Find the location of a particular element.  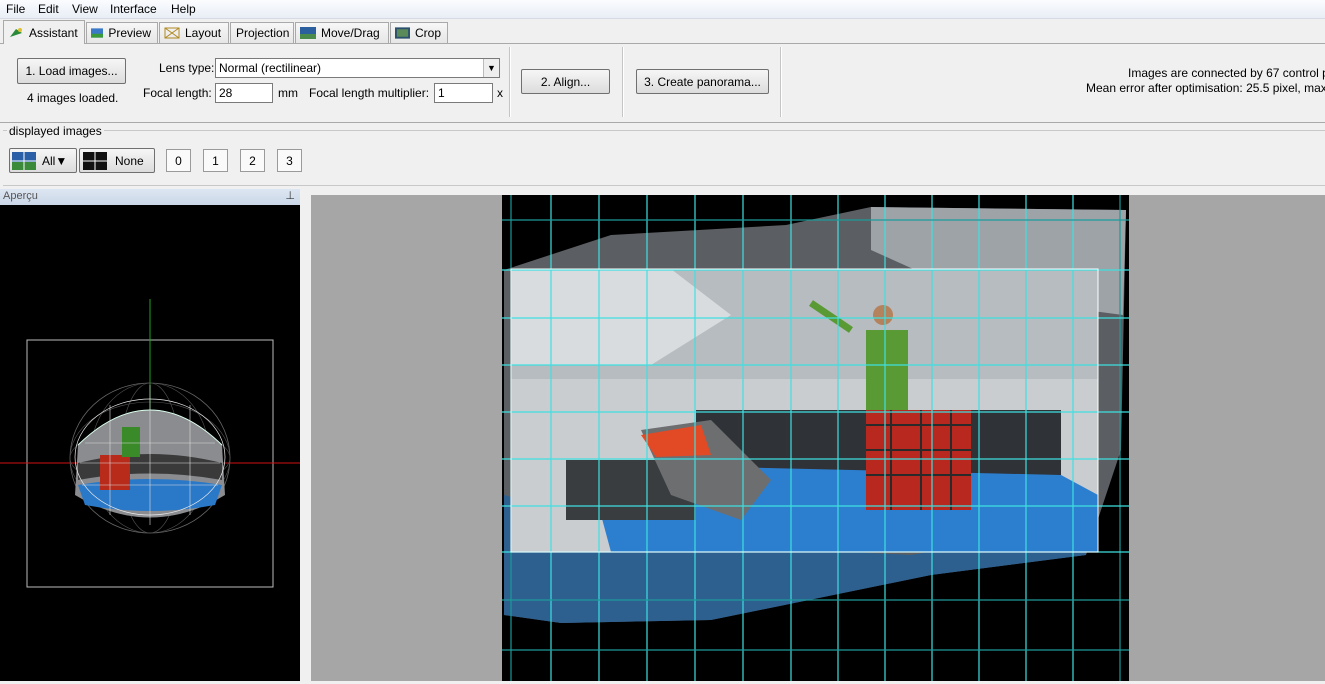

lens-type-value: Normal (rectilinear) is located at coordinates (270, 68).